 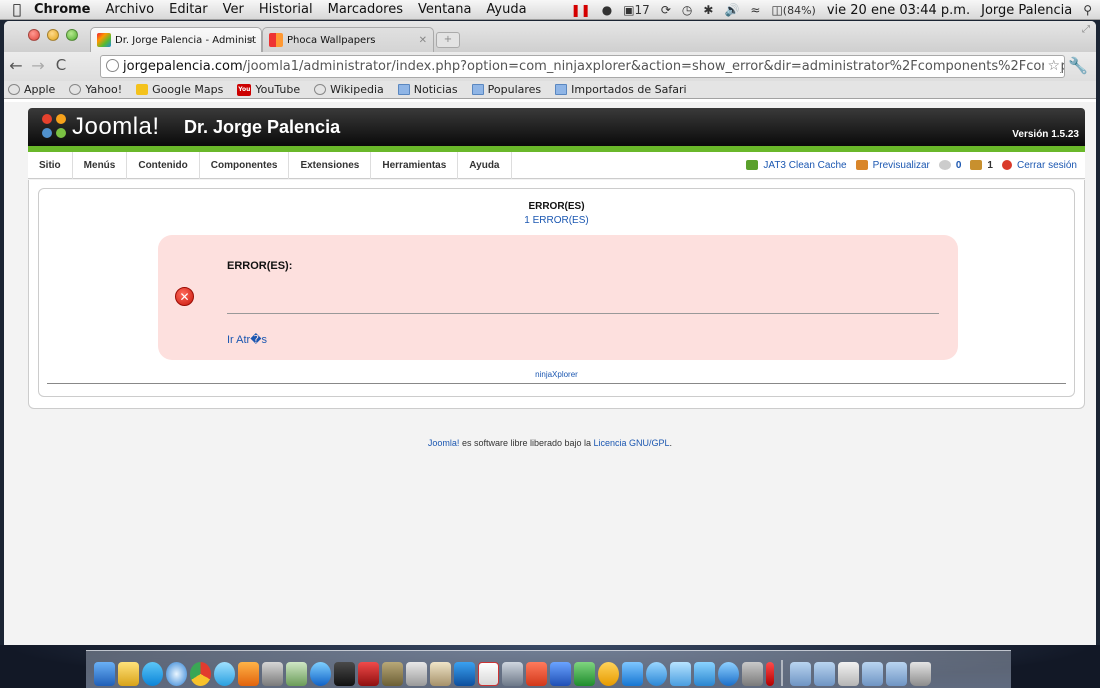 What do you see at coordinates (666, 10) in the screenshot?
I see `sync-icon: ⟳` at bounding box center [666, 10].